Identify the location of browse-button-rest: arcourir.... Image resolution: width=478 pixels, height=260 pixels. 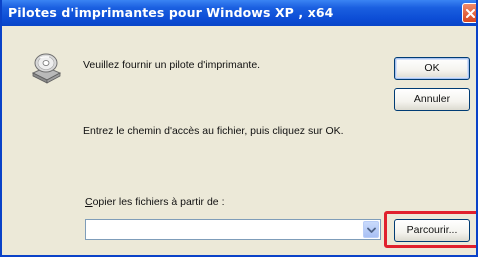
(435, 230).